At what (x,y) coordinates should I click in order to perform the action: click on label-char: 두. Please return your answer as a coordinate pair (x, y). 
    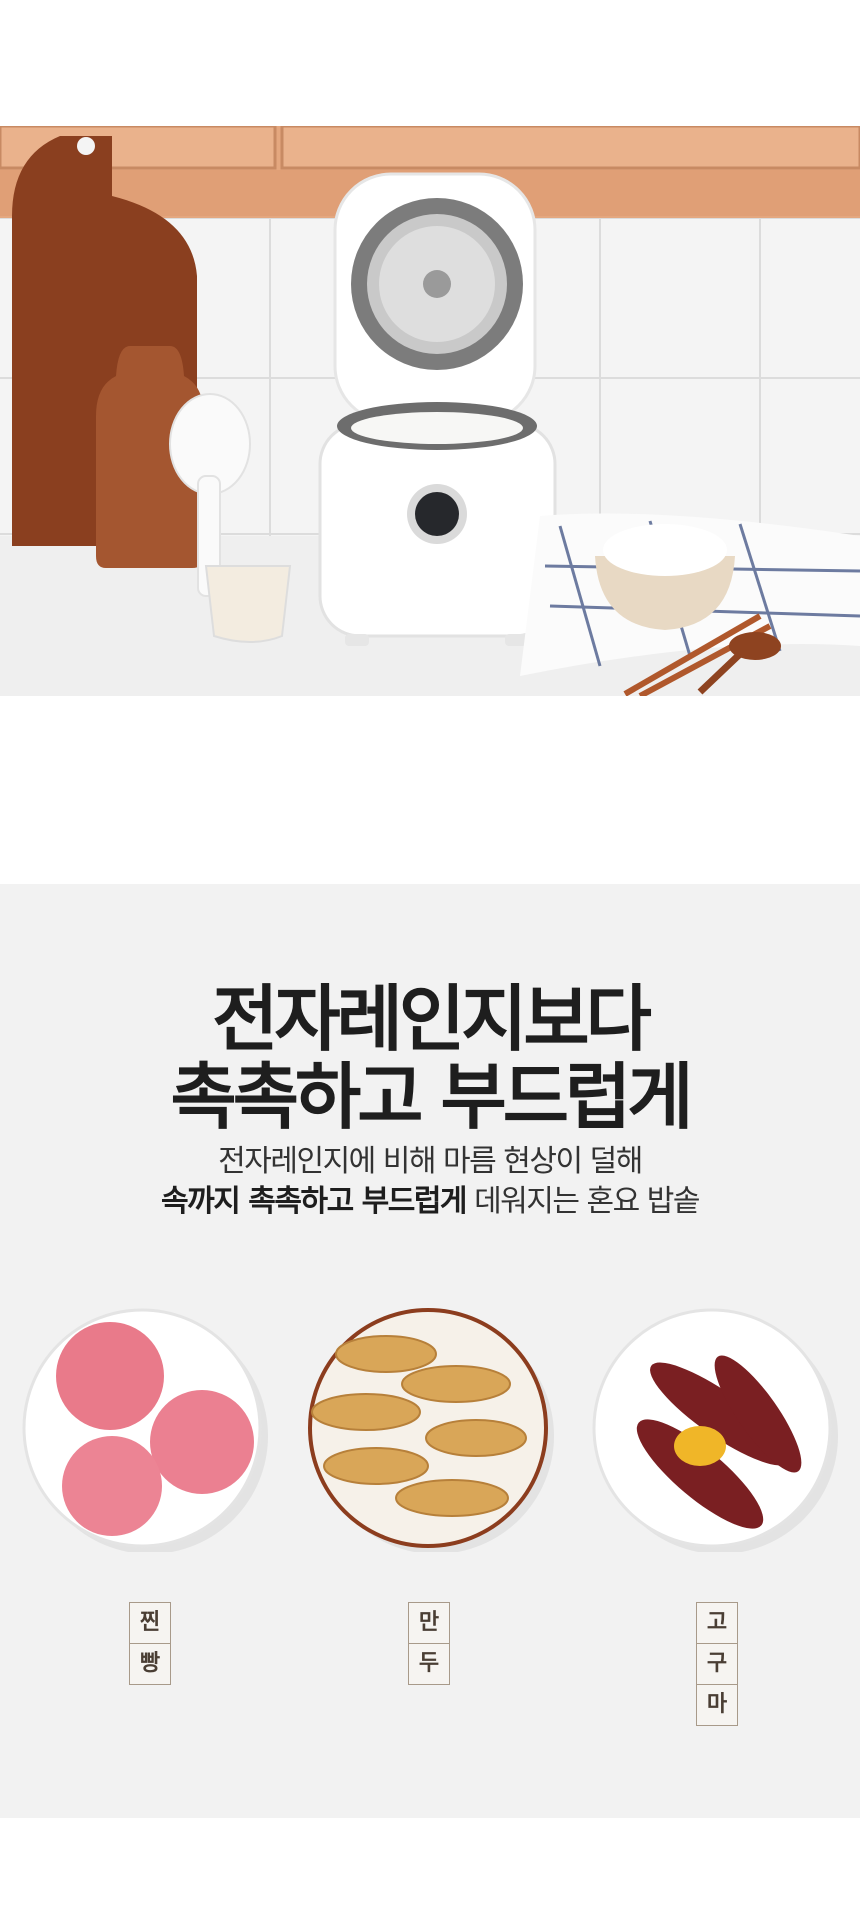
    Looking at the image, I should click on (429, 1663).